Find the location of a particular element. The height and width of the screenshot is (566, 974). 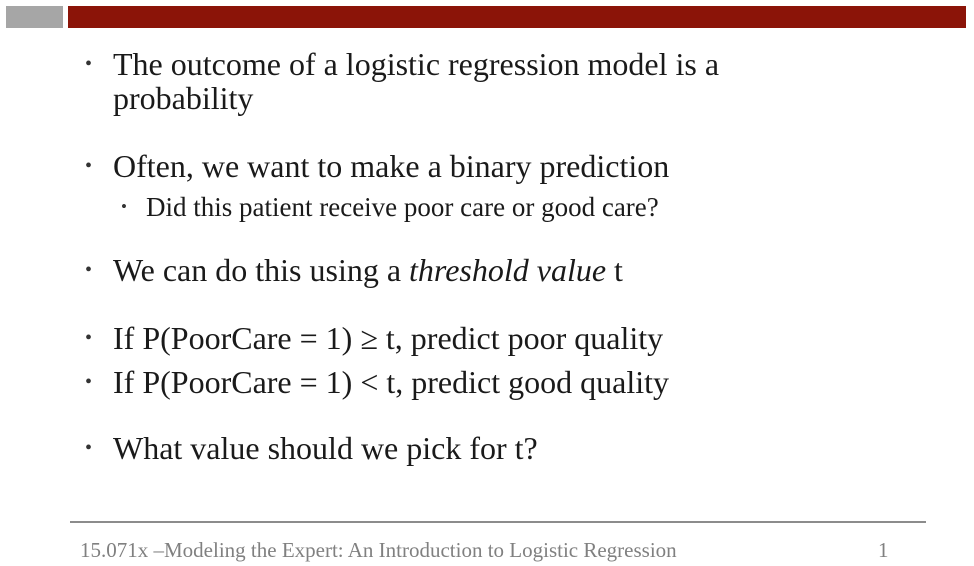

bullet-pick-t-text: What value should we pick for t? is located at coordinates (325, 448).